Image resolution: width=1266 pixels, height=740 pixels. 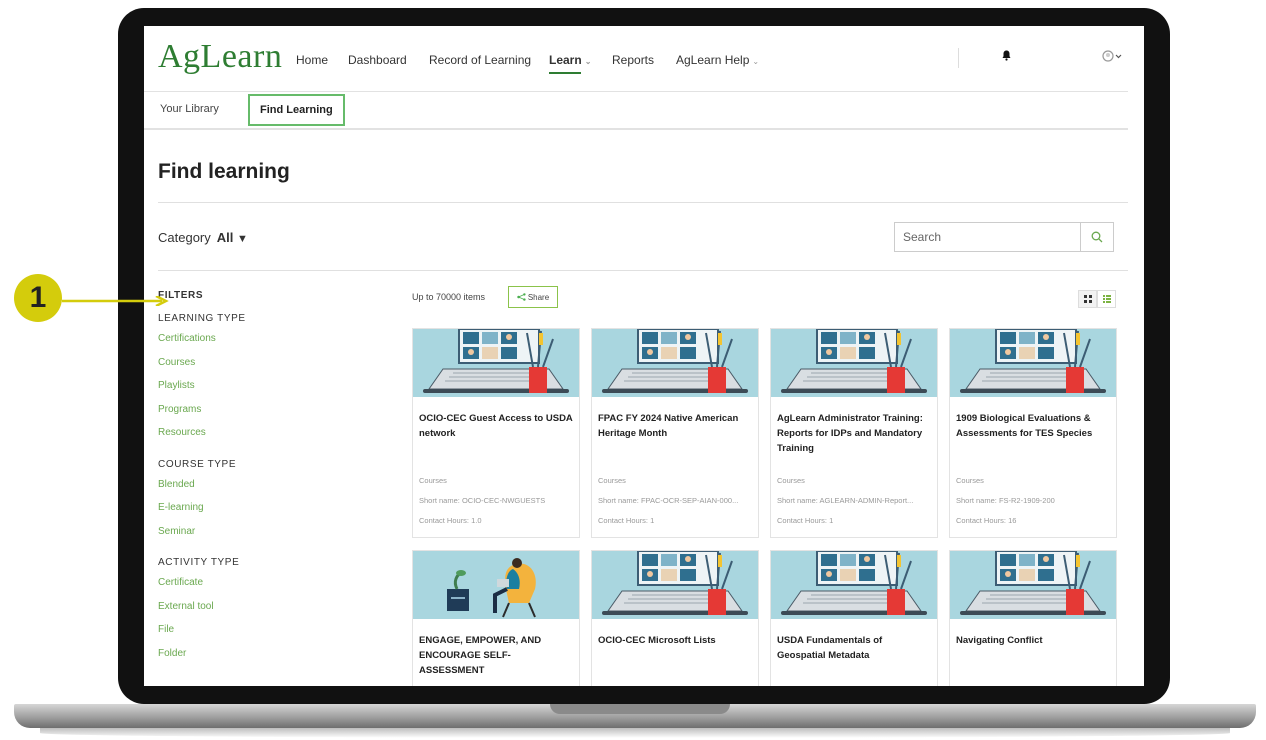 I want to click on page-title: Find learning, so click(x=224, y=171).